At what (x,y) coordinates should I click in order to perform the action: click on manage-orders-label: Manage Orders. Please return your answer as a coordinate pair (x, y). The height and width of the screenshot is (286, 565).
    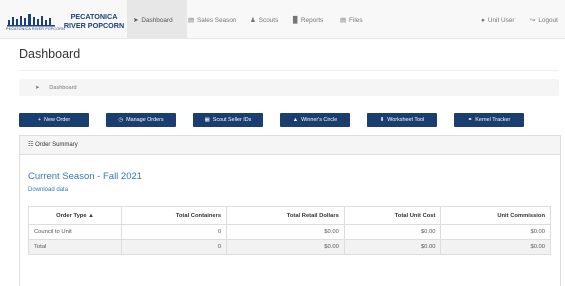
    Looking at the image, I should click on (145, 120).